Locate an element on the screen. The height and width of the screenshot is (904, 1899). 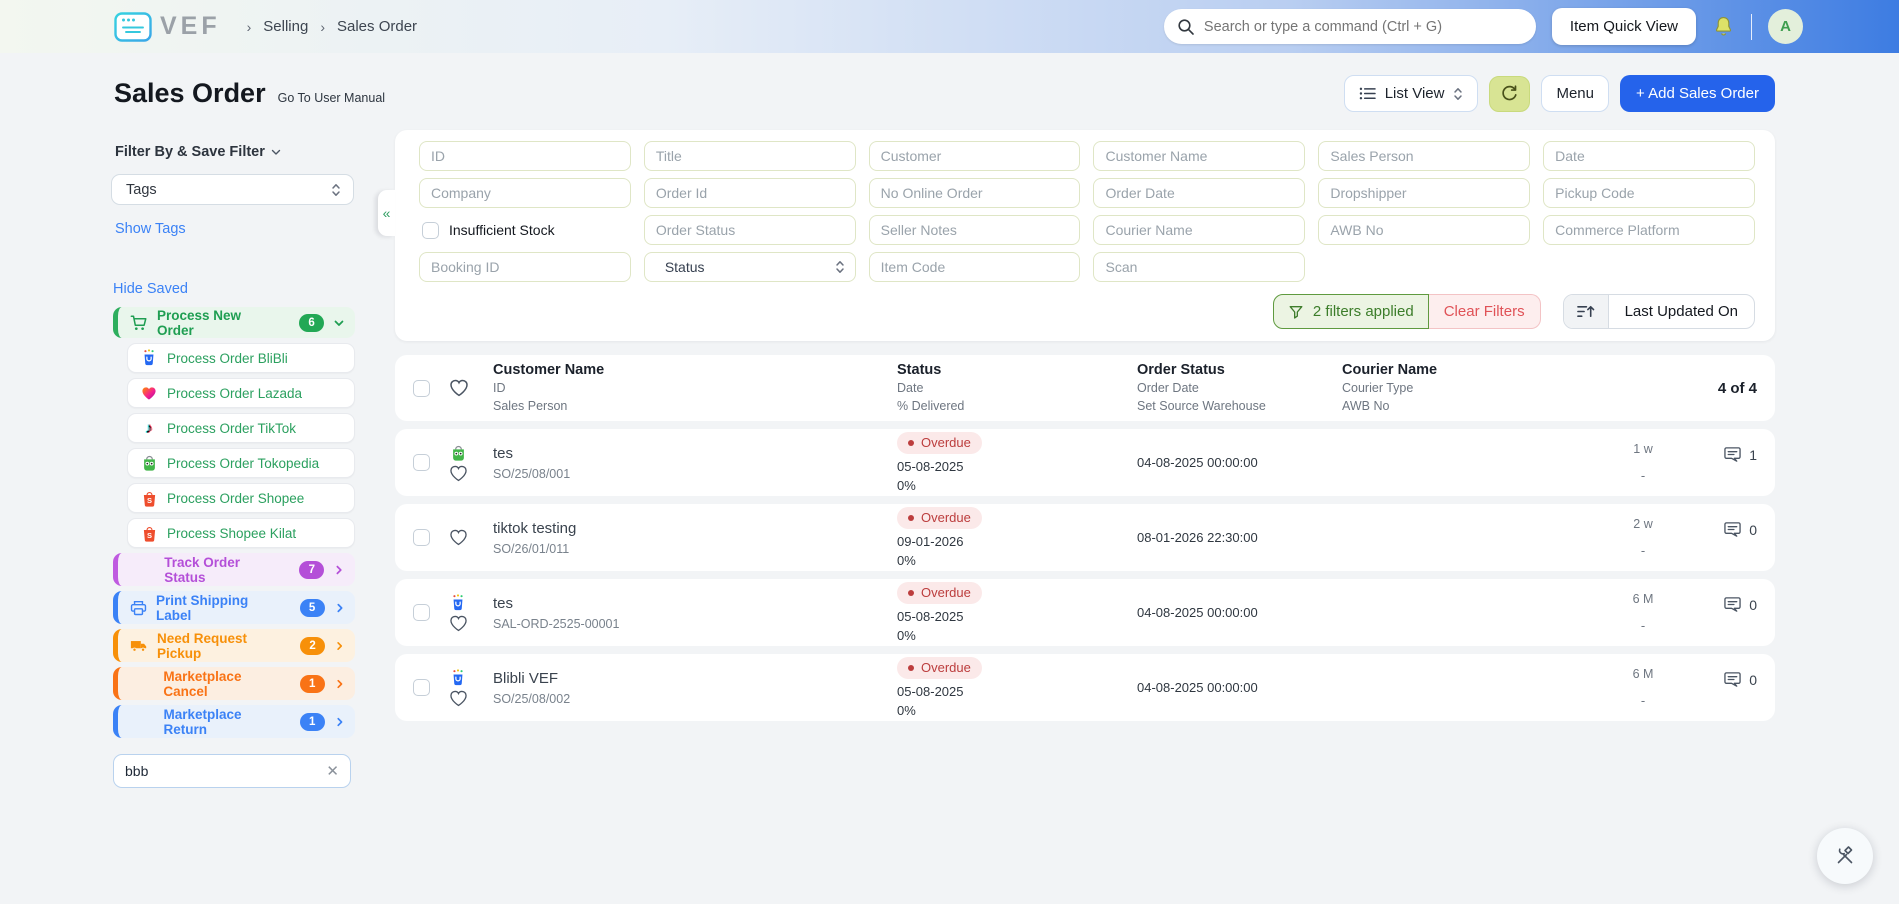
filter-booking-id-input is located at coordinates (525, 267).